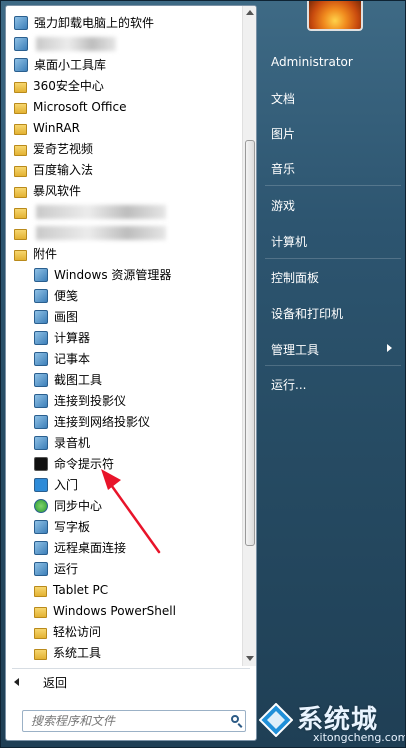 The height and width of the screenshot is (748, 406). I want to click on right-item-devices-printers: 设备和打印机, so click(307, 313).